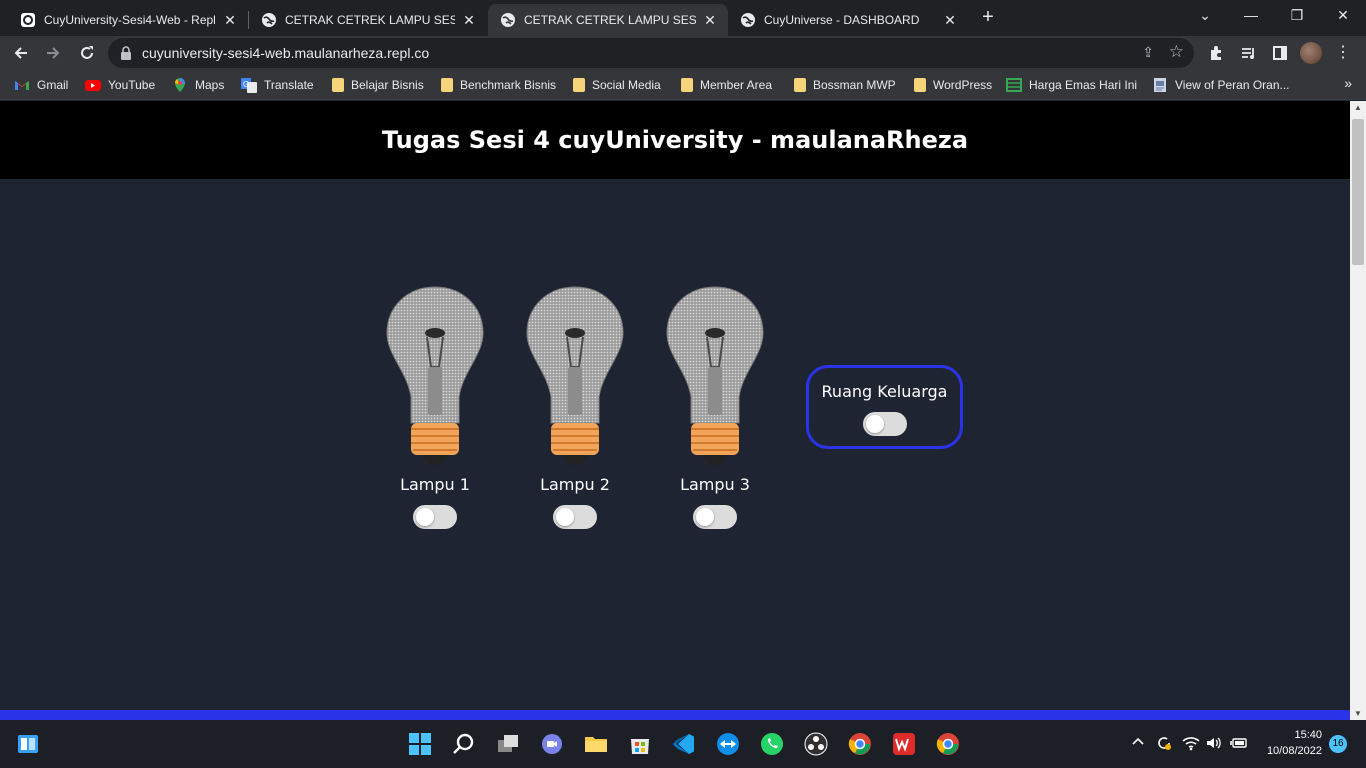 Image resolution: width=1366 pixels, height=768 pixels. I want to click on task-view-icon, so click(508, 744).